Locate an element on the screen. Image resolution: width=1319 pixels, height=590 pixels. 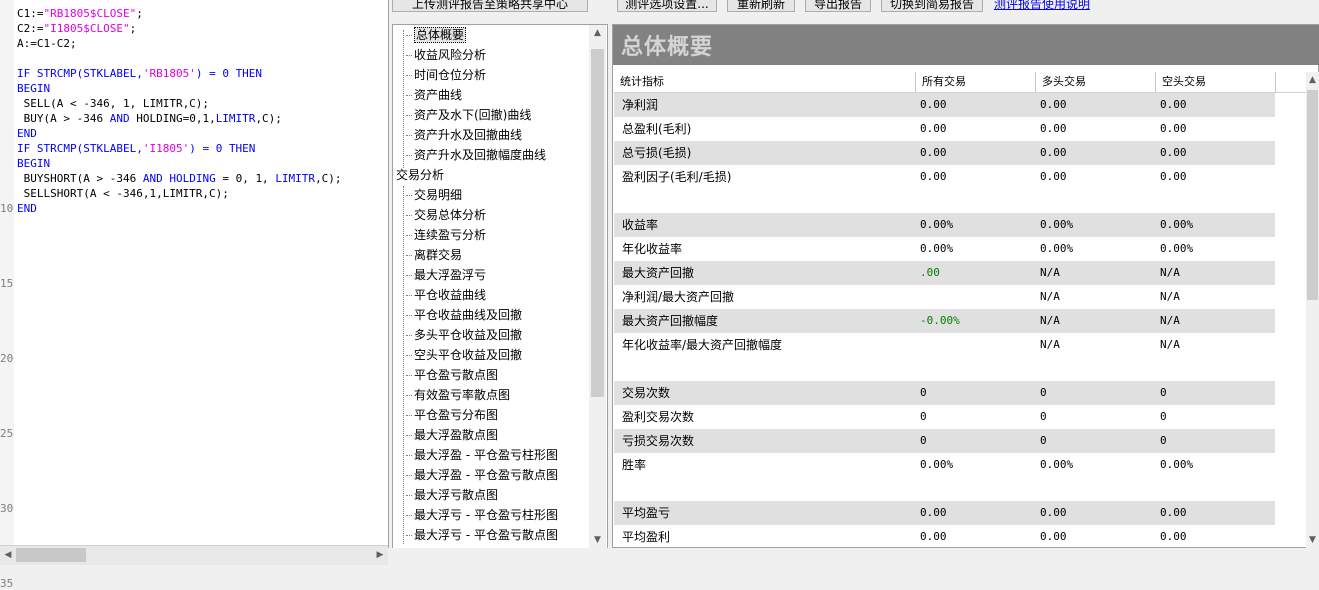
tree-item: 平仓盈亏散点图 is located at coordinates (451, 375).